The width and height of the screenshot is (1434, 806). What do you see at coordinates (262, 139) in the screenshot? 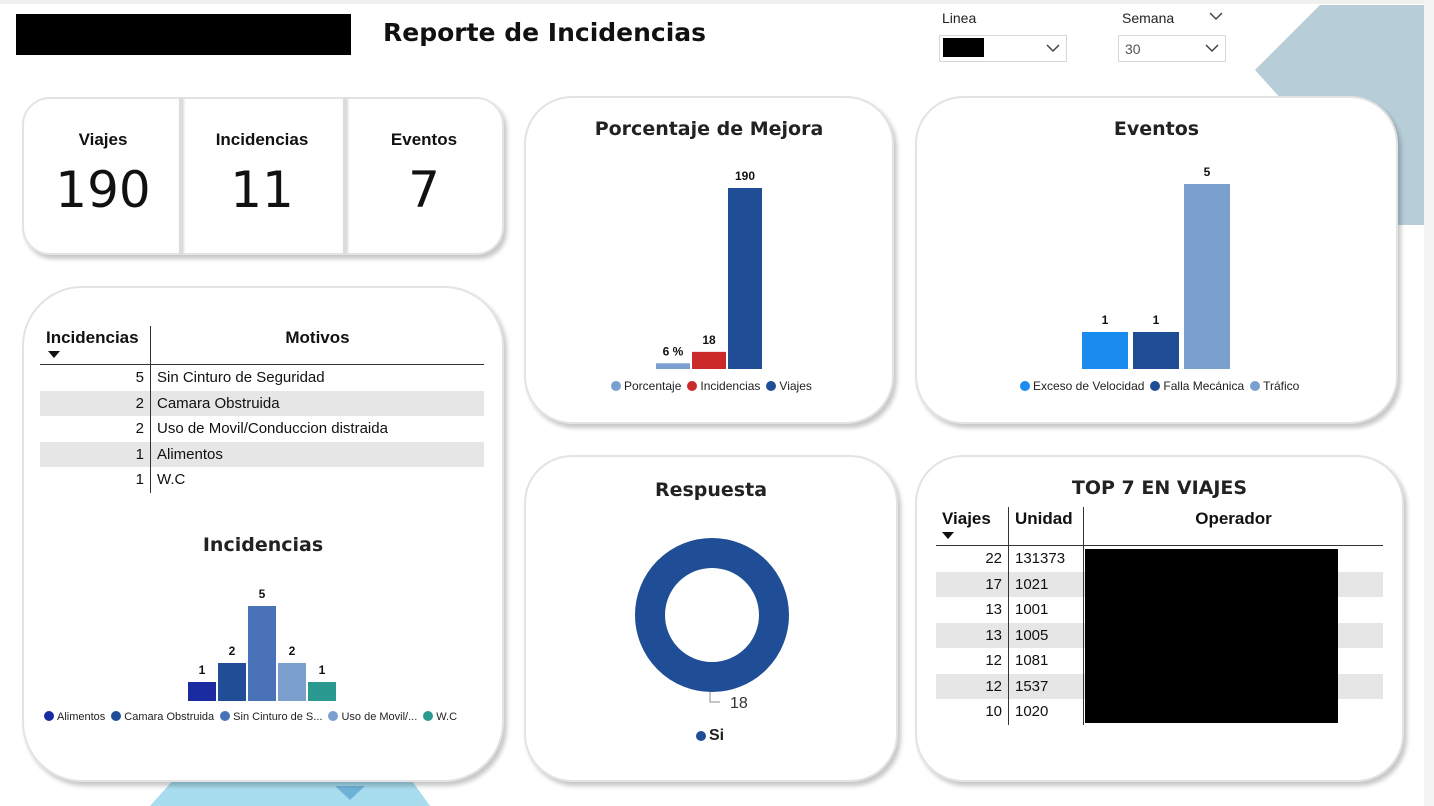
I see `kpi-incidencias-label: Incidencias` at bounding box center [262, 139].